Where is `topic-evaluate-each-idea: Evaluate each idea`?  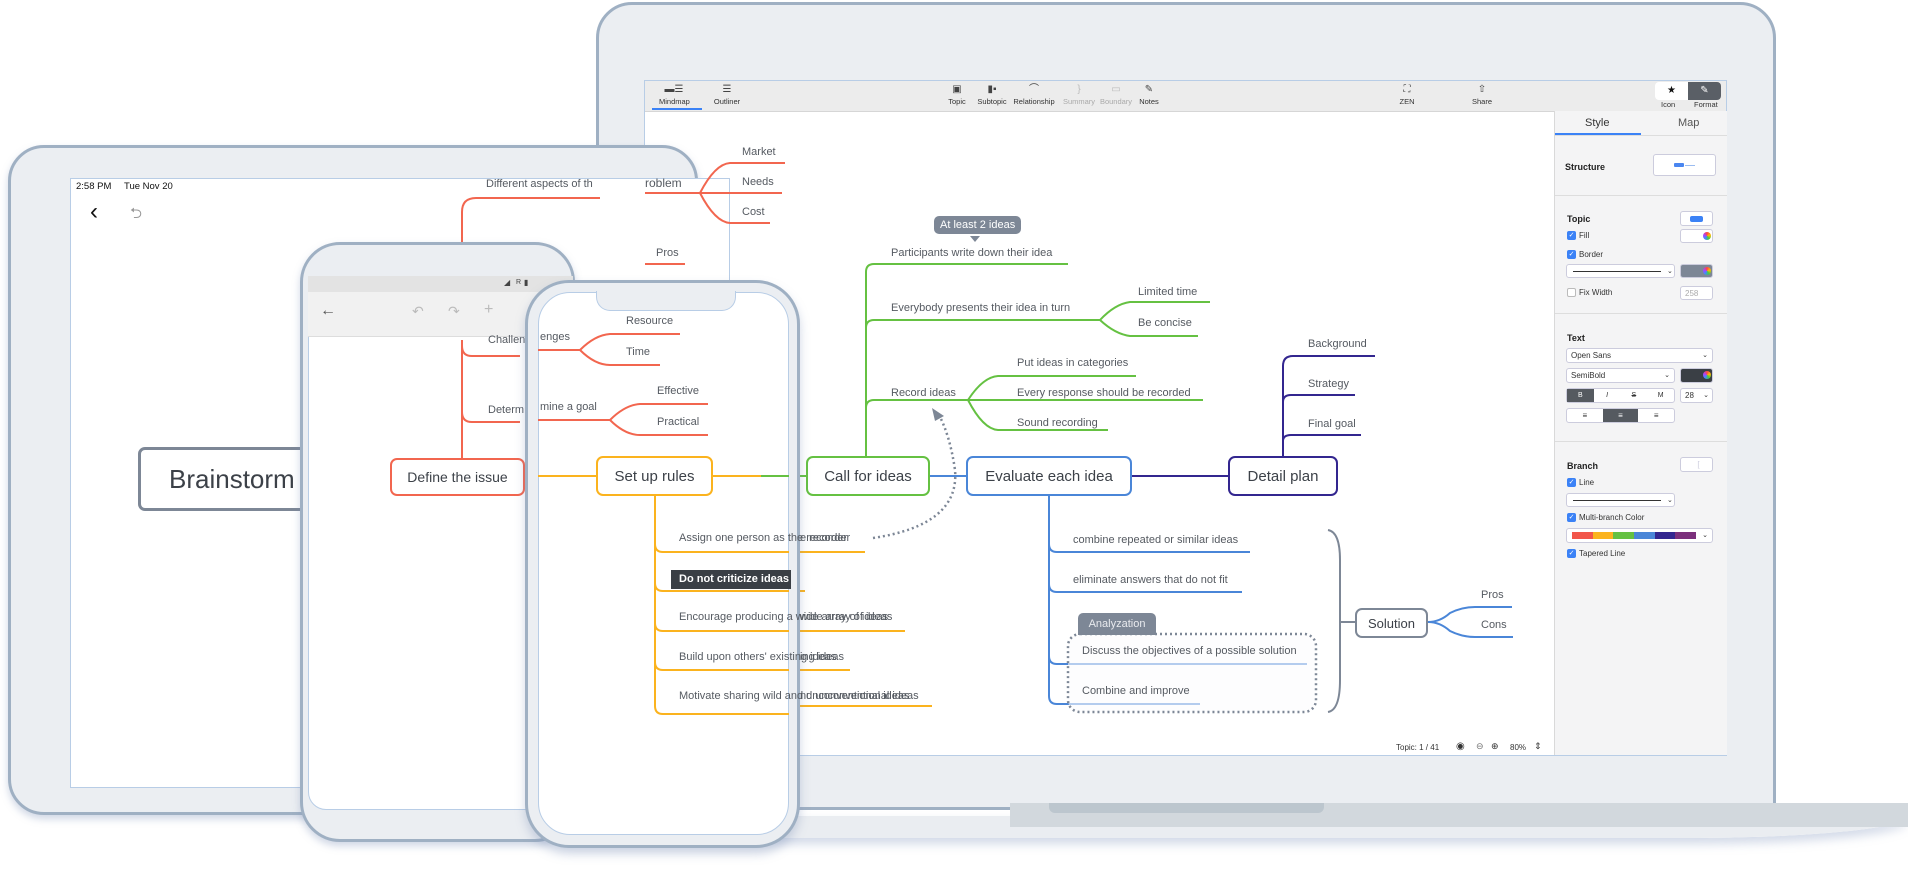 topic-evaluate-each-idea: Evaluate each idea is located at coordinates (1049, 476).